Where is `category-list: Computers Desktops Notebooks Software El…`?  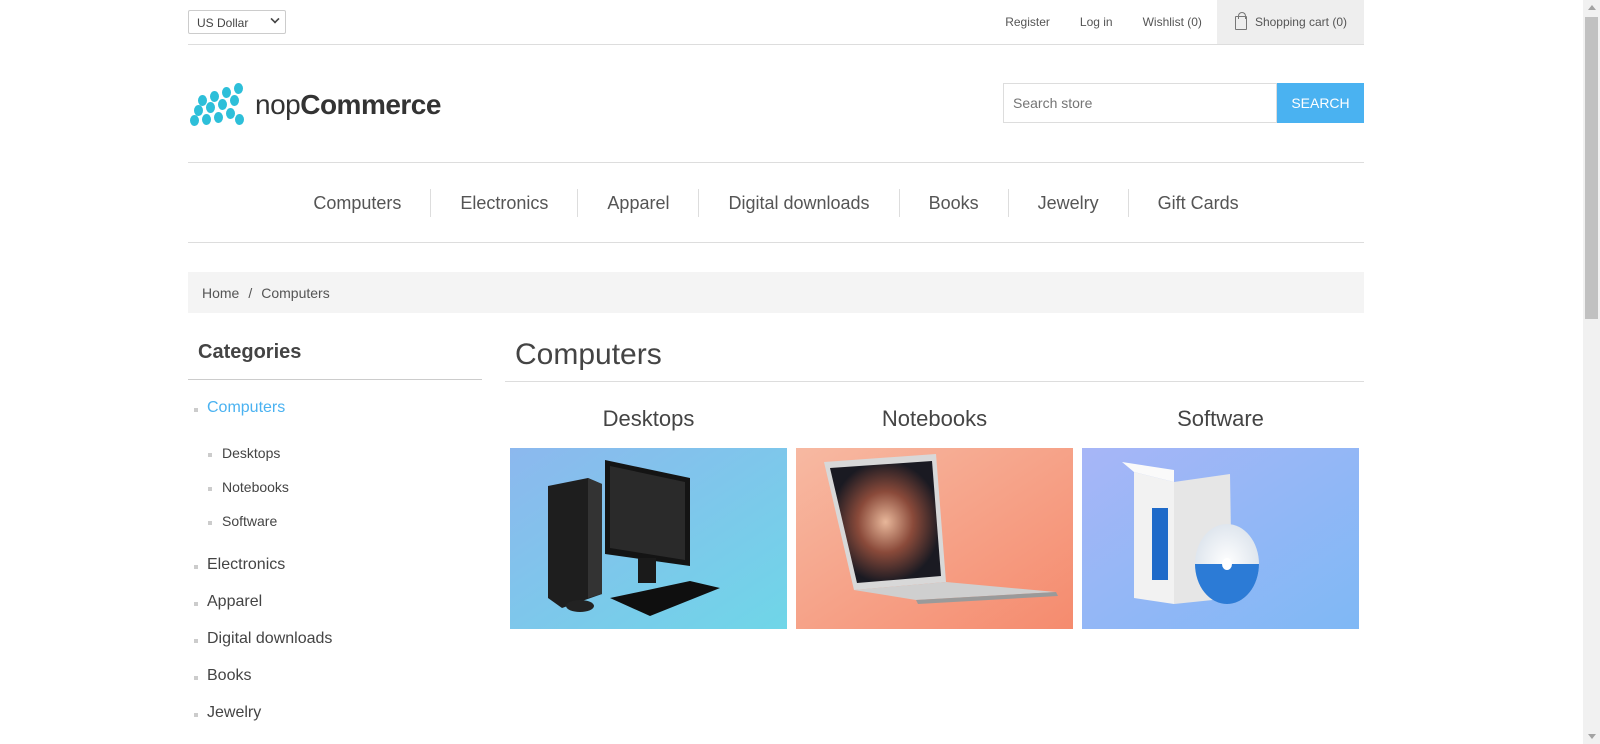 category-list: Computers Desktops Notebooks Software El… is located at coordinates (335, 560).